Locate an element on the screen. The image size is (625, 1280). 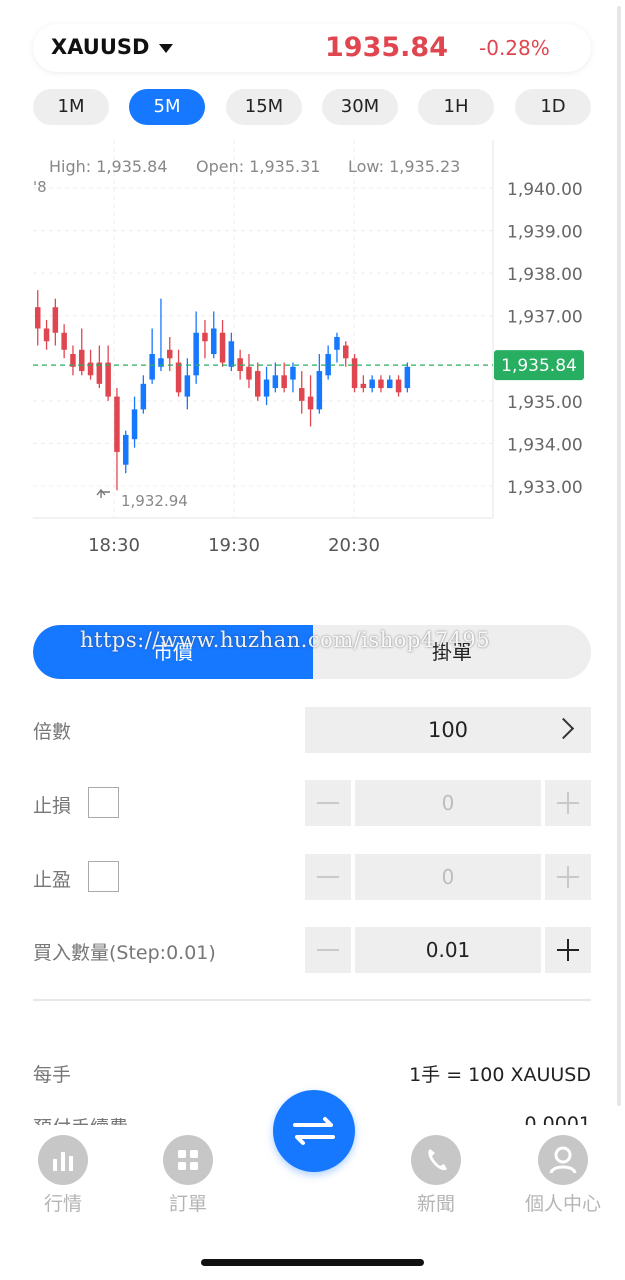
caret-down-icon is located at coordinates (166, 48).